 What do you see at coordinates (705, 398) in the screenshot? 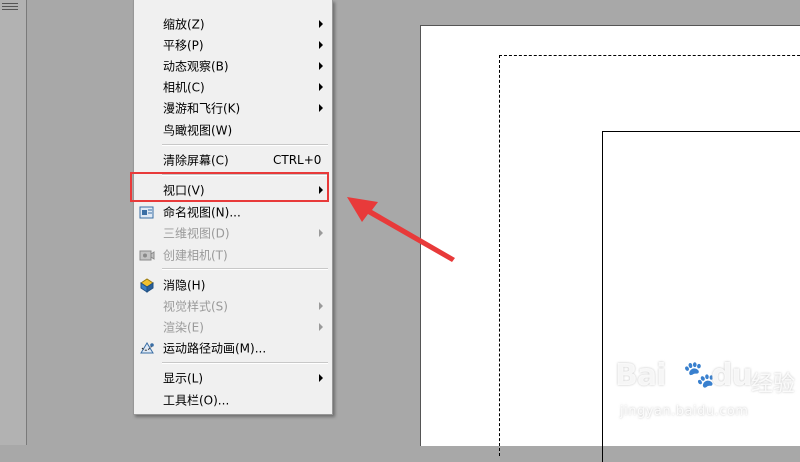
I see `baidu-jingyan-watermark: Bai 🐾 du 经验 jingyan.baidu.com` at bounding box center [705, 398].